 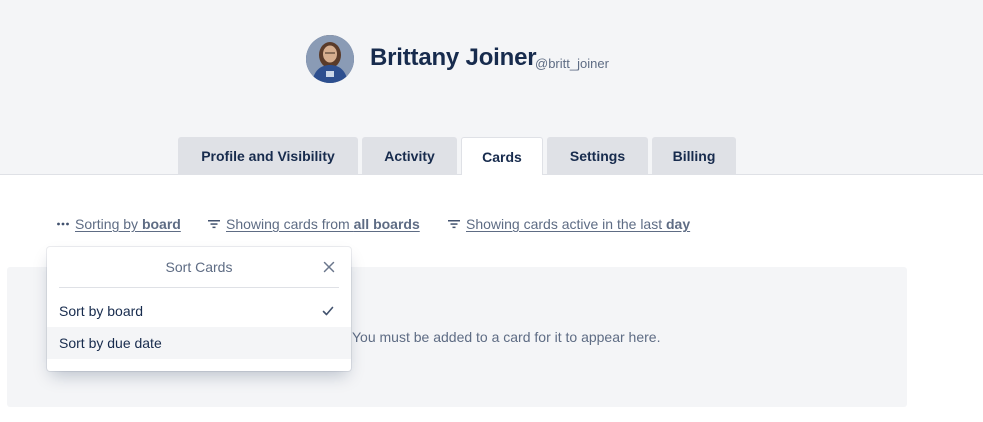 I want to click on profile-handle: @britt_joiner, so click(x=572, y=63).